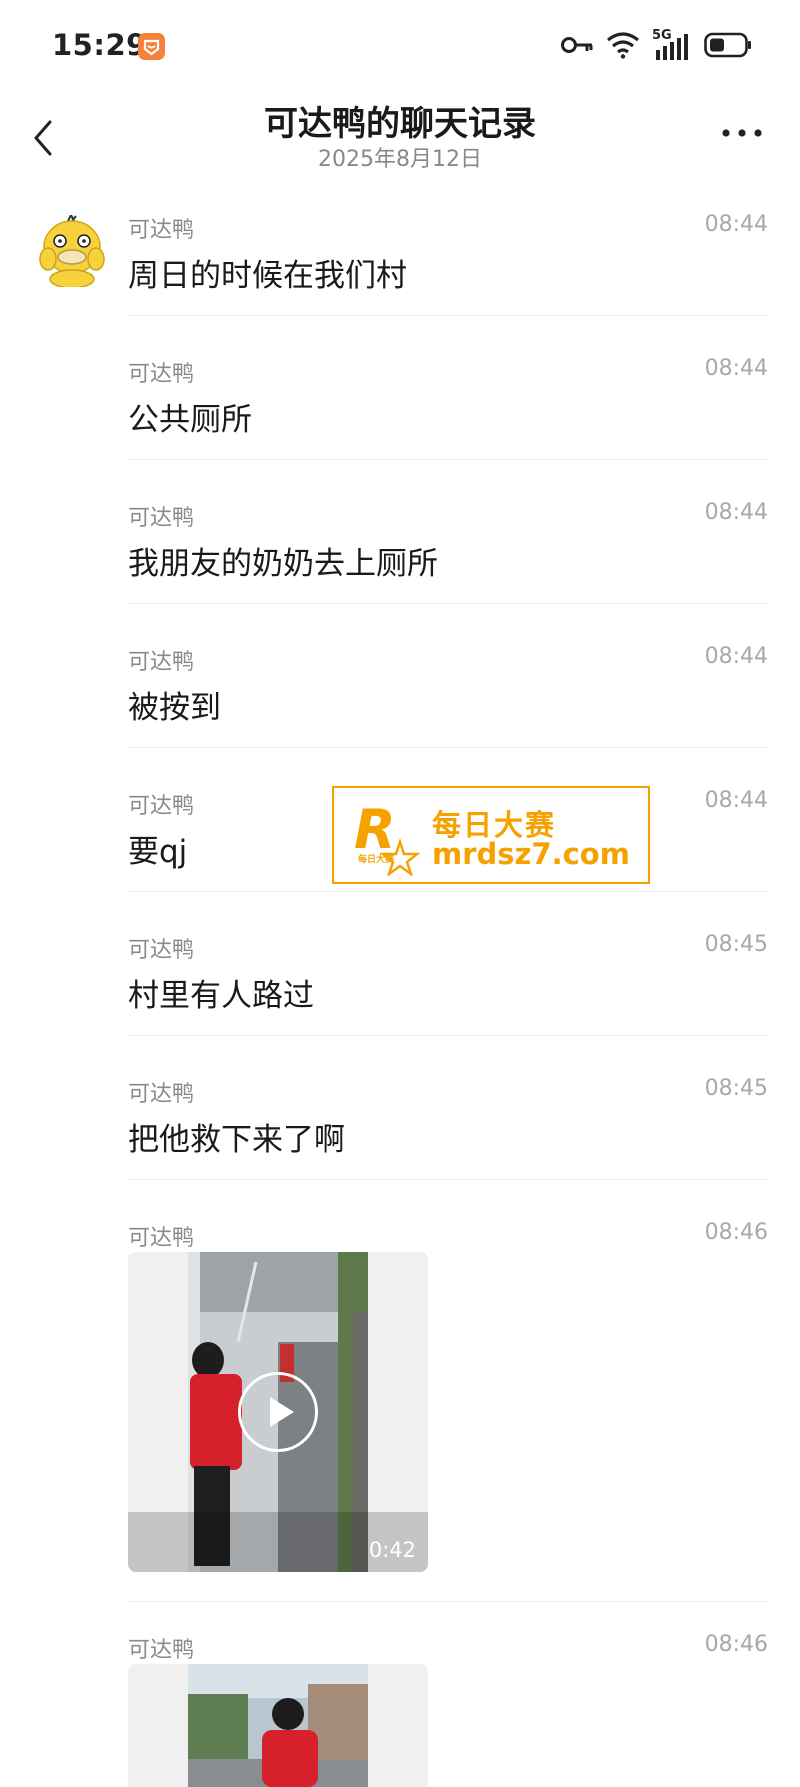  I want to click on video-thumbnail: 0:42, so click(278, 1412).